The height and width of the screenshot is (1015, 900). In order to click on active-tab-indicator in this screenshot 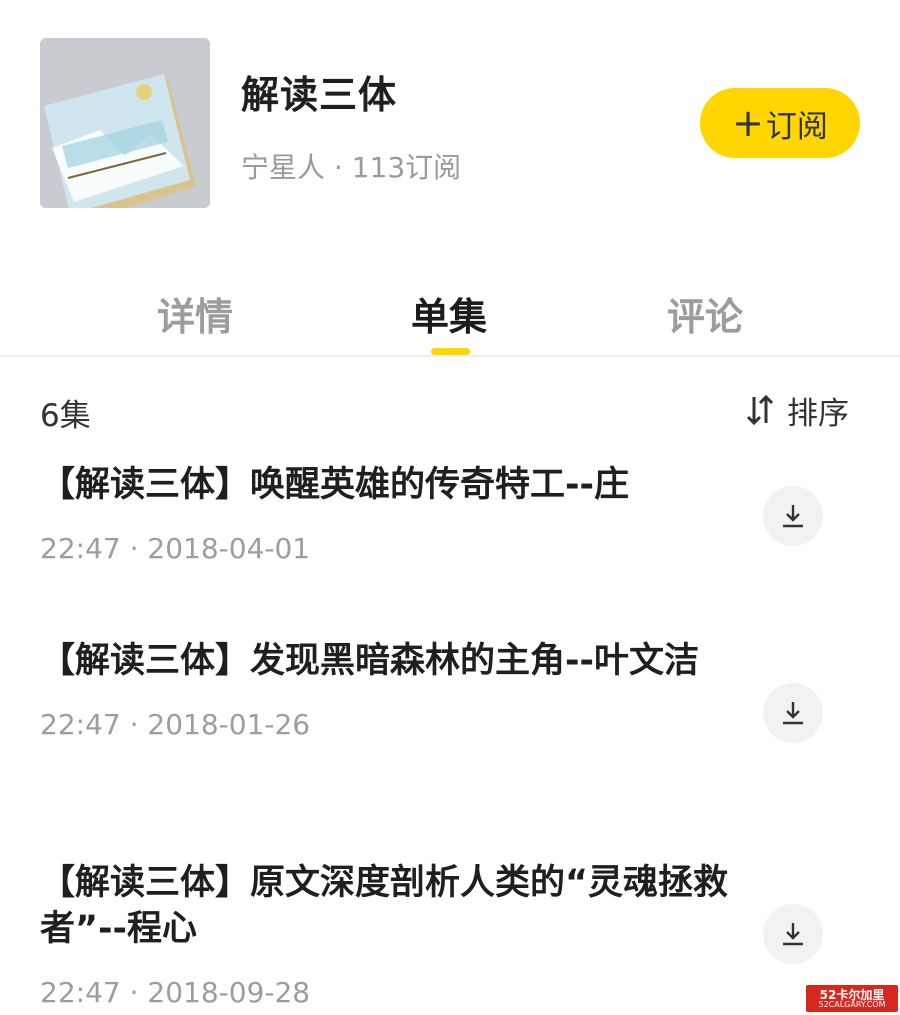, I will do `click(450, 351)`.